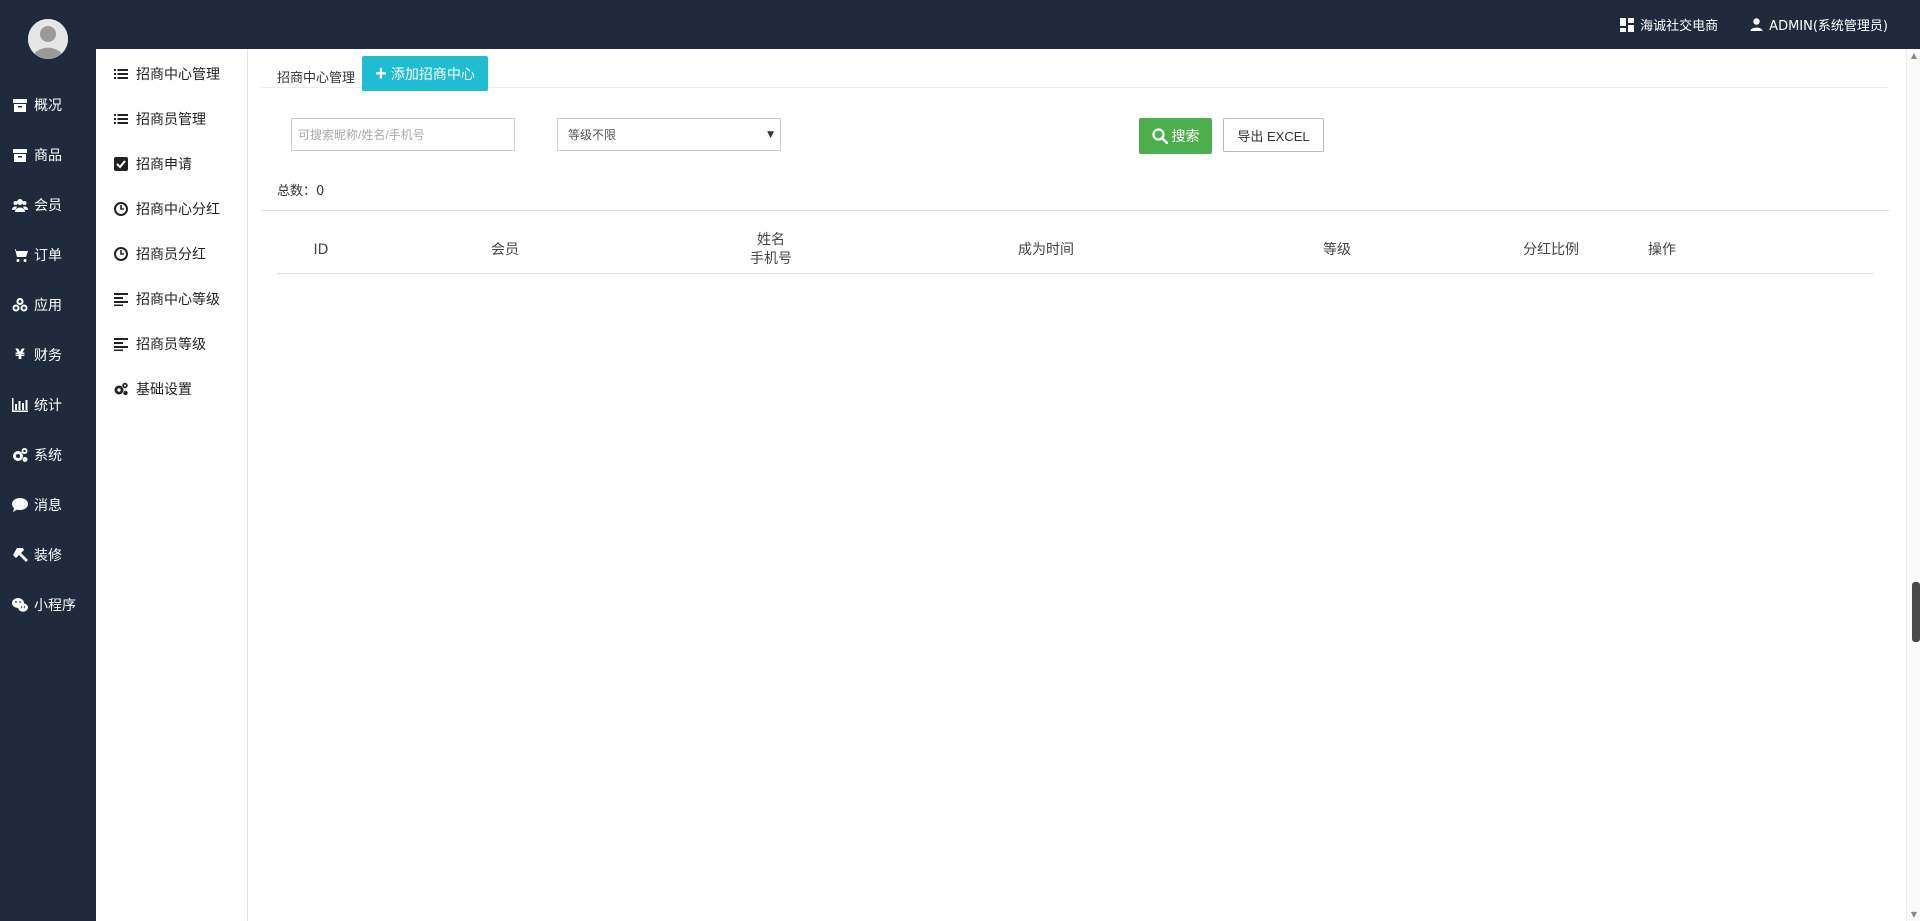 The height and width of the screenshot is (921, 1920). Describe the element at coordinates (1075, 250) in the screenshot. I see `table-header: ID 会员 姓名 手机号 成为时间 等级 分红比例 操作` at that location.